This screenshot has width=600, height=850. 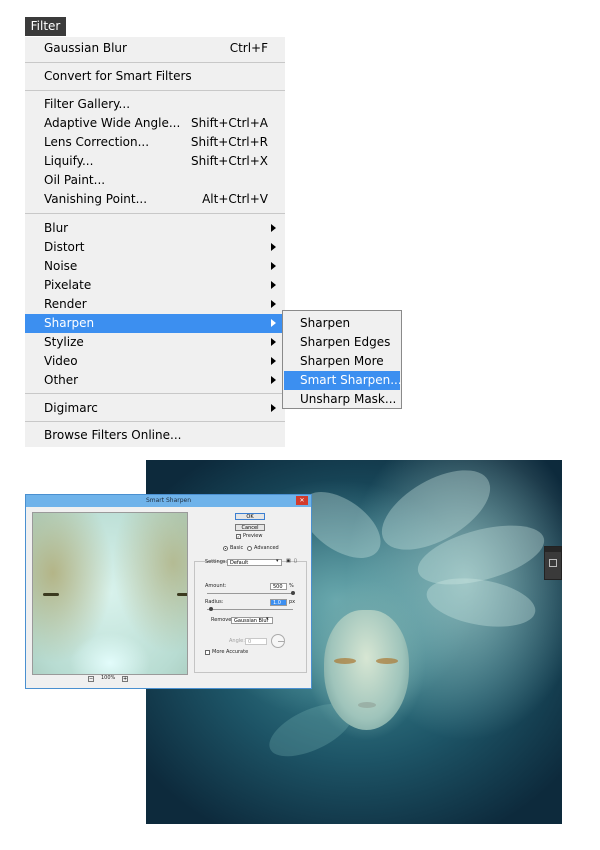 I want to click on close-icon: ✕, so click(x=302, y=500).